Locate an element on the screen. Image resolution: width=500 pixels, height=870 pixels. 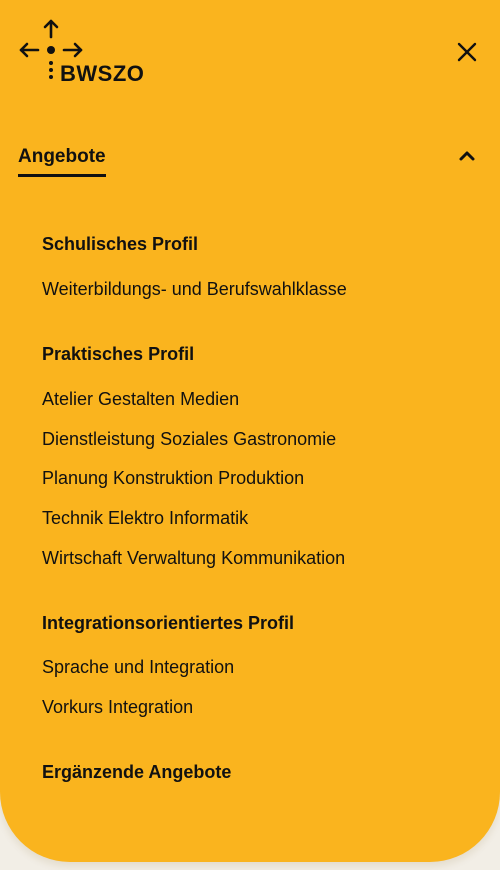
group-heading-integrationsorientiertes-profil: Integrationsorientiertes Profil is located at coordinates (168, 623).